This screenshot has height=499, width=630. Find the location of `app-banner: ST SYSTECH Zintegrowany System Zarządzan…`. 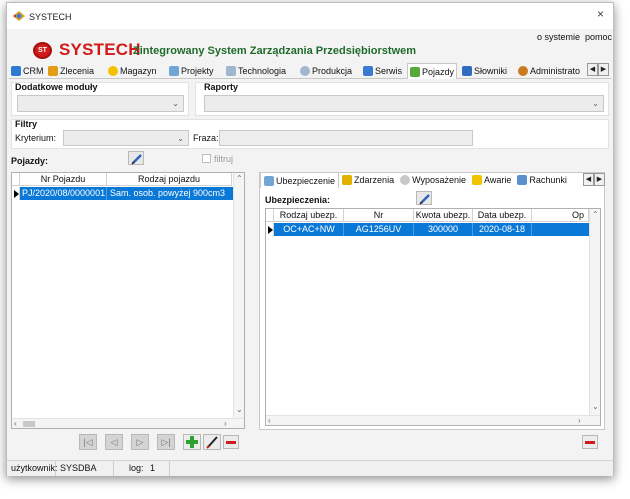

app-banner: ST SYSTECH Zintegrowany System Zarządzan… is located at coordinates (310, 51).